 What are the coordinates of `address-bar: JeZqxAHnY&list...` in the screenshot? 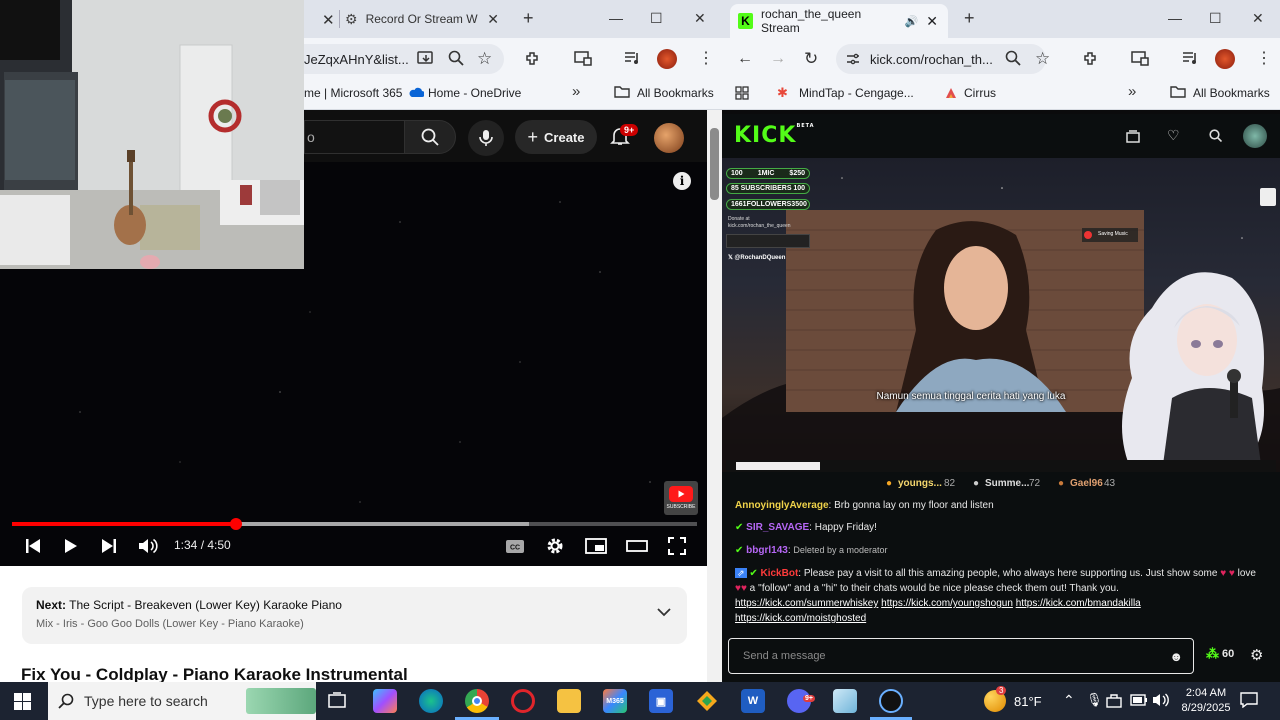 It's located at (404, 59).